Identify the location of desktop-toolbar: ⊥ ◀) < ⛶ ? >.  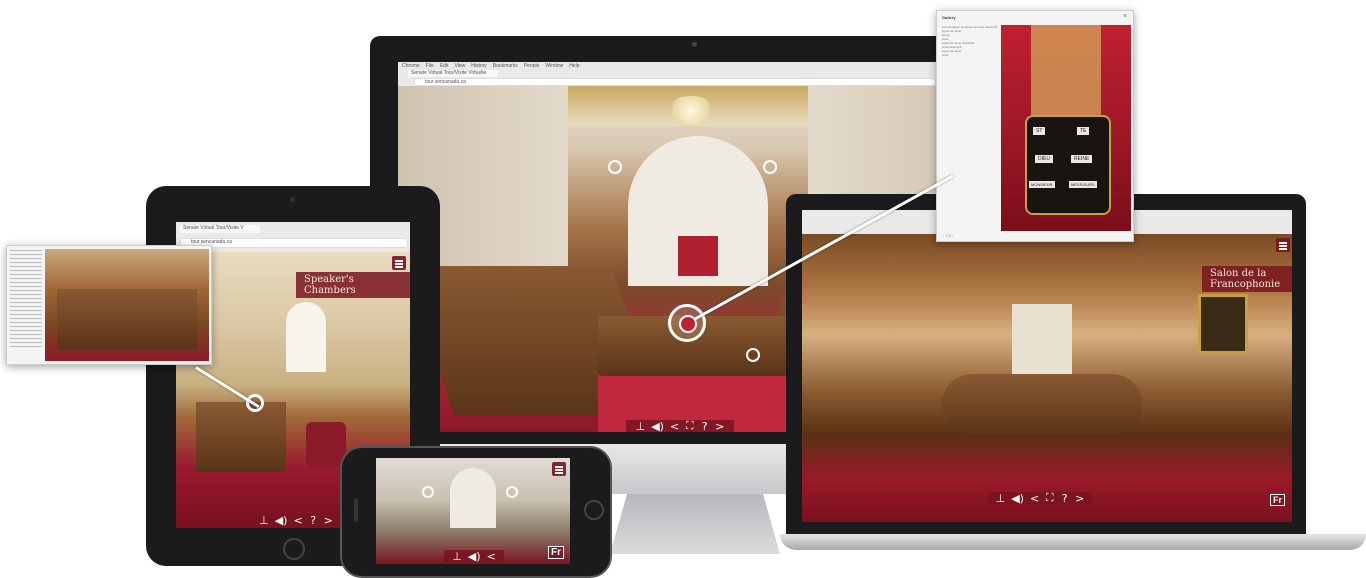
(680, 426).